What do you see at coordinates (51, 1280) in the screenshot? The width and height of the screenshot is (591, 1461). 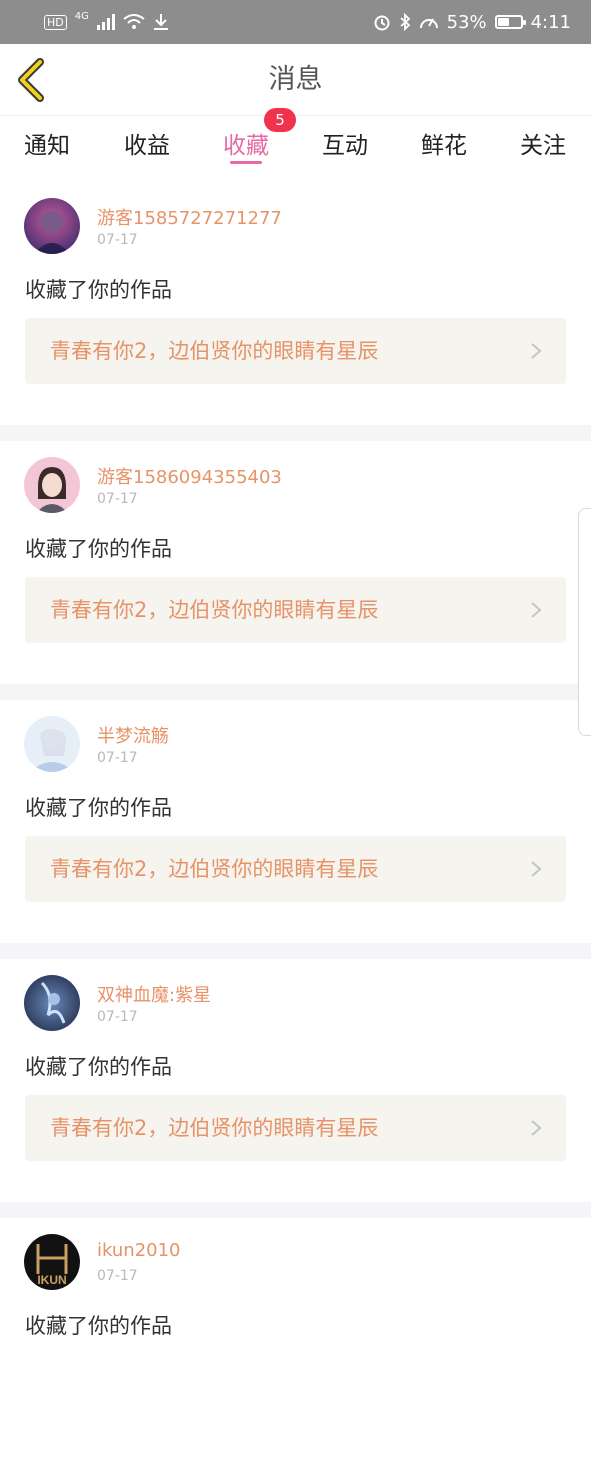 I see `avatar-logo-text: IKUN` at bounding box center [51, 1280].